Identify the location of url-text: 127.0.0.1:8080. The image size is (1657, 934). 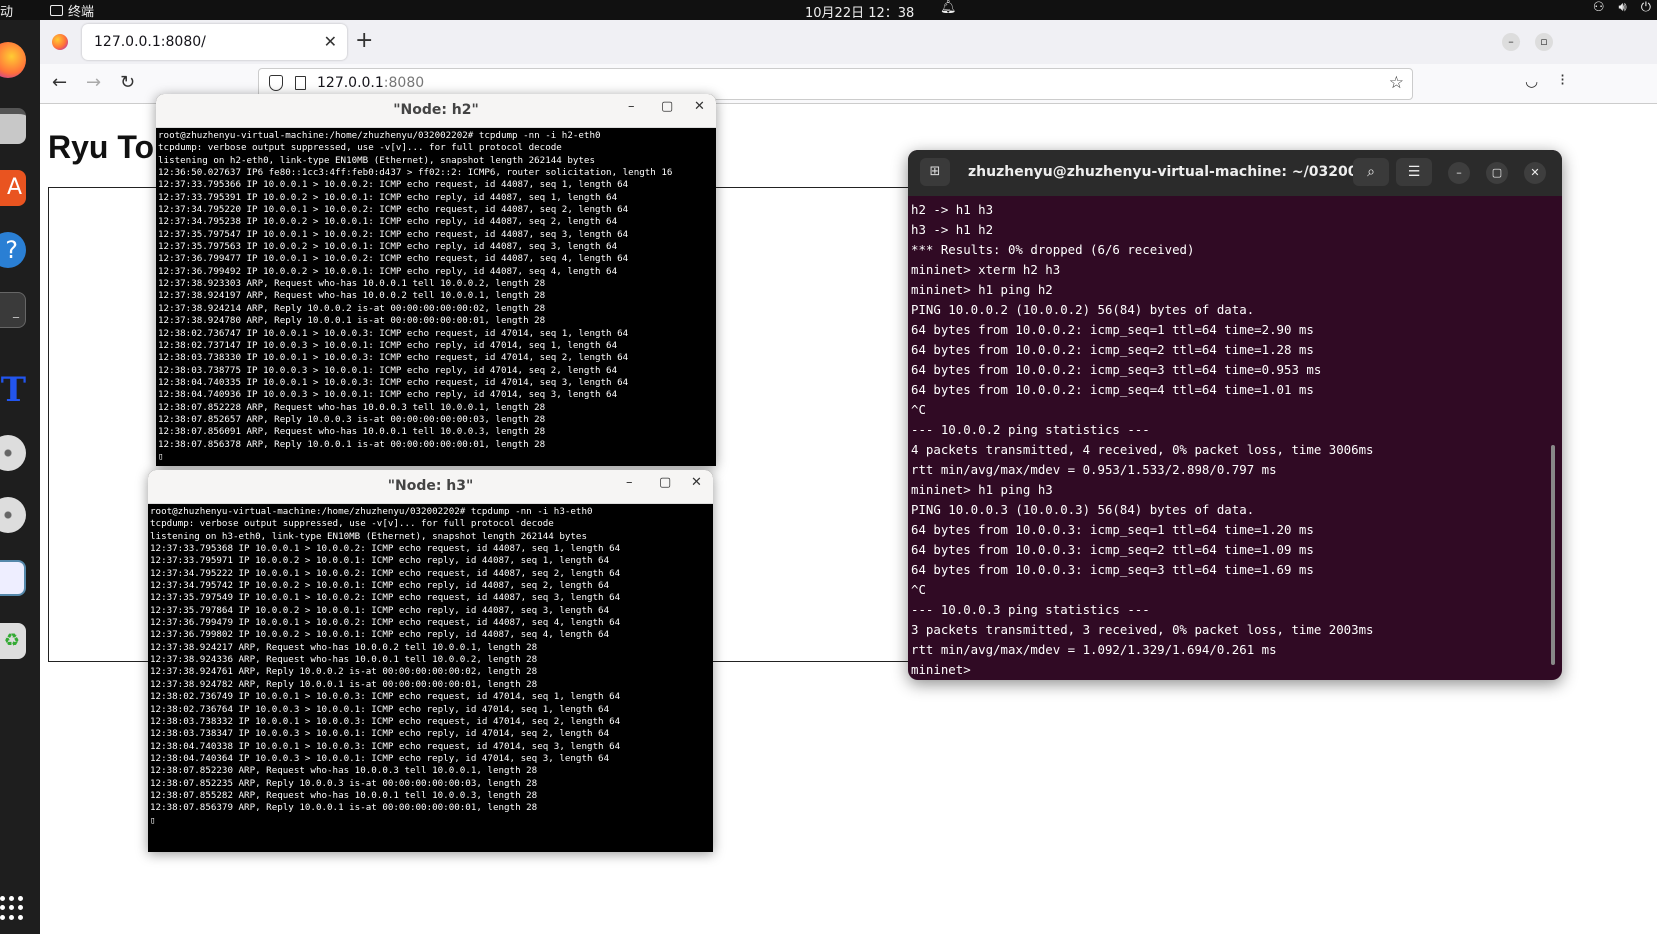
(371, 83).